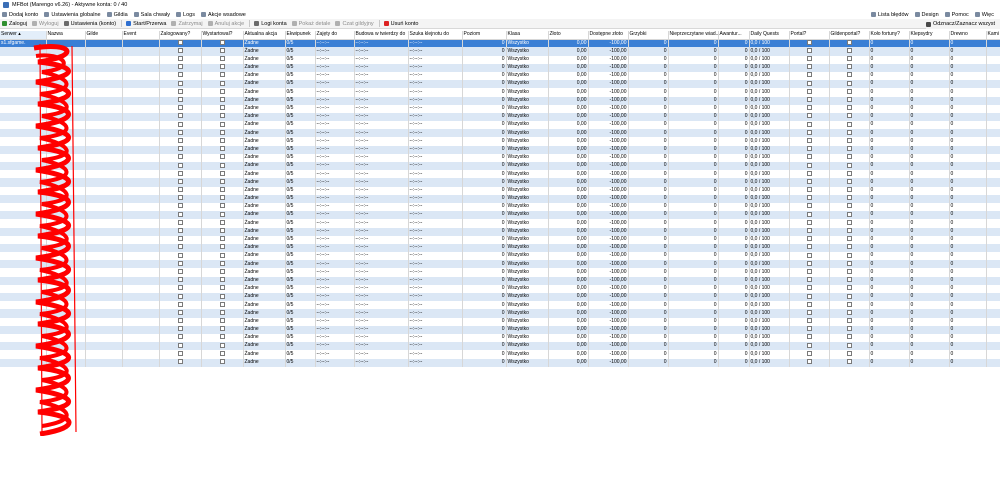  Describe the element at coordinates (984, 15) in the screenshot. I see `menu-item-wiec: Więc` at that location.